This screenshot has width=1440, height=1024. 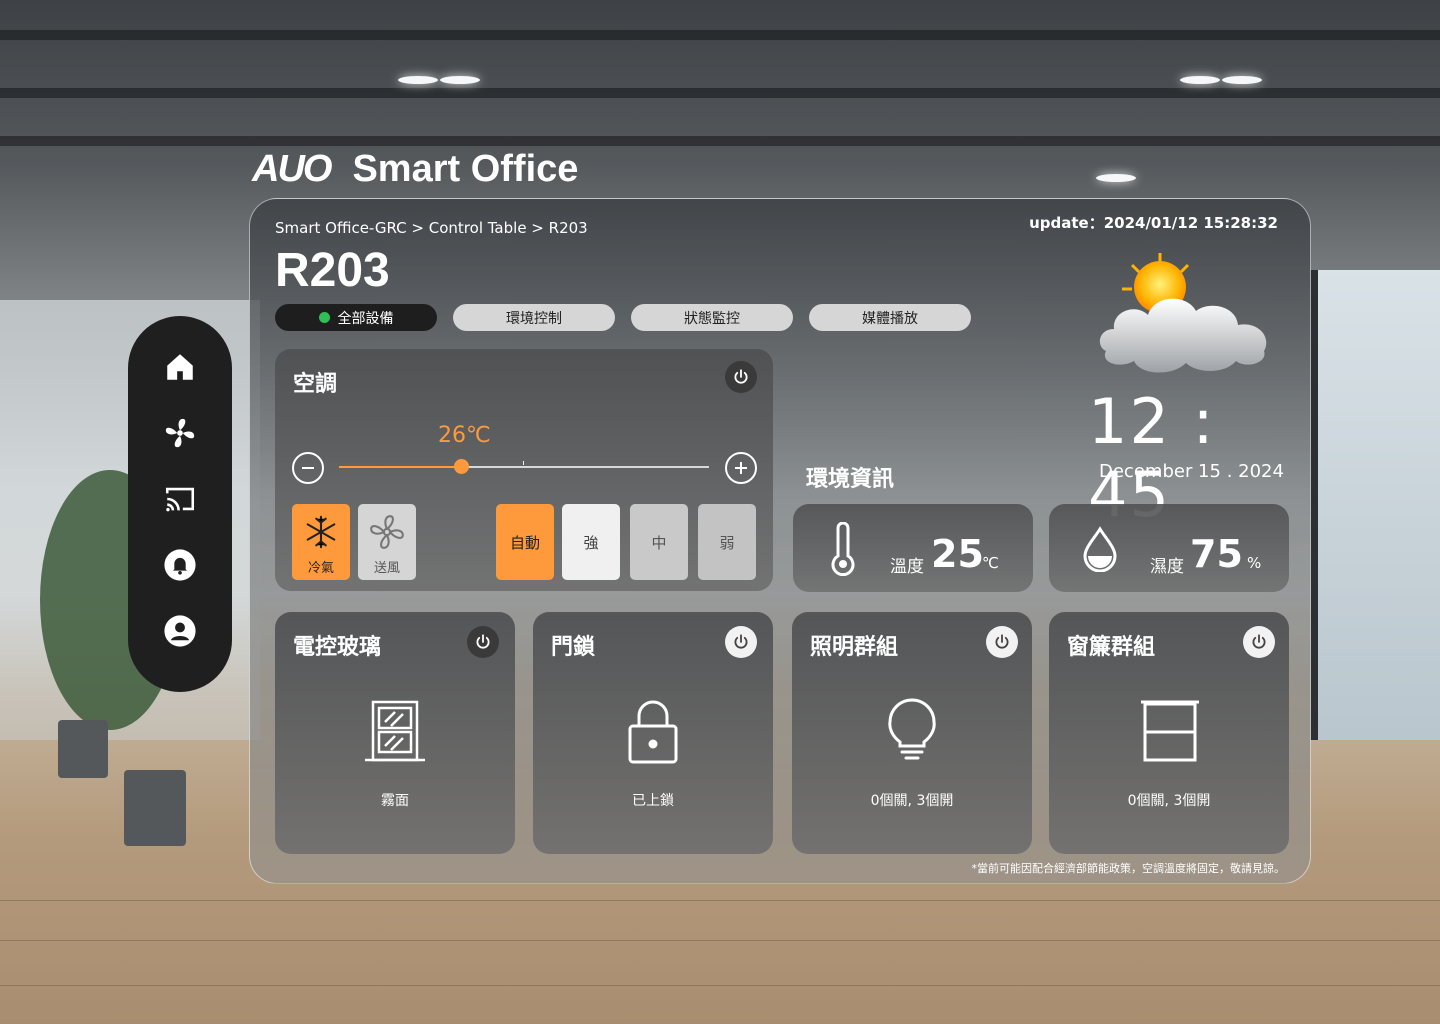 I want to click on temperature-decrease-button, so click(x=308, y=468).